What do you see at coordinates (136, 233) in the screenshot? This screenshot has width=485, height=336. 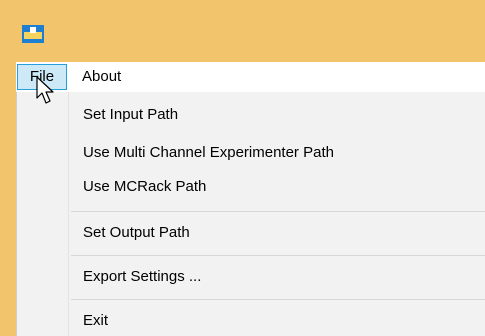 I see `menu-item-set-output-path: Set Output Path` at bounding box center [136, 233].